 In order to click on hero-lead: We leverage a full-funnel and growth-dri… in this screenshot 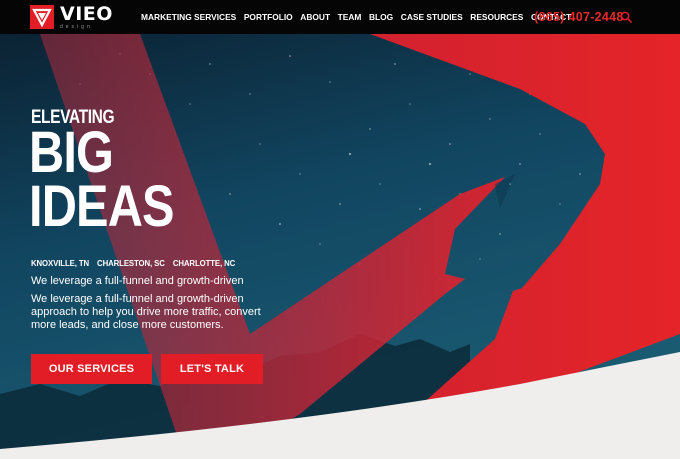, I will do `click(137, 281)`.